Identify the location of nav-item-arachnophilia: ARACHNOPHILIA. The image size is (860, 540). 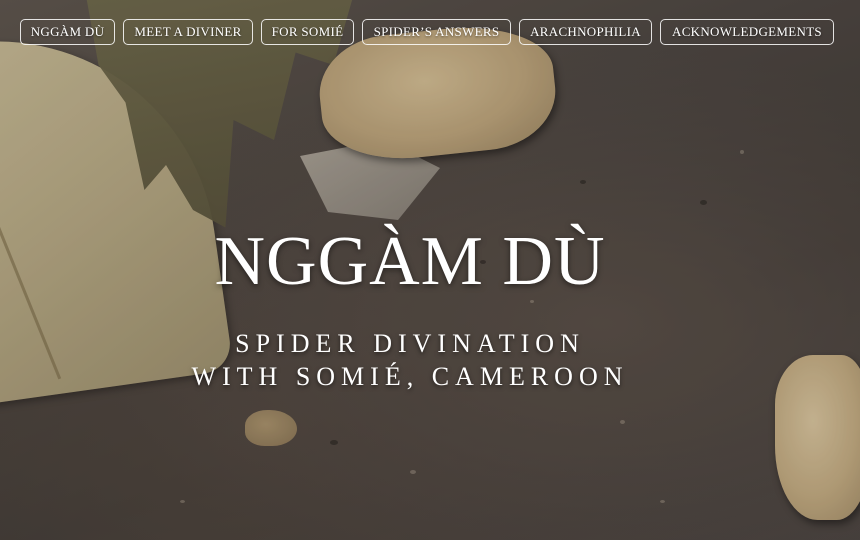
(585, 32).